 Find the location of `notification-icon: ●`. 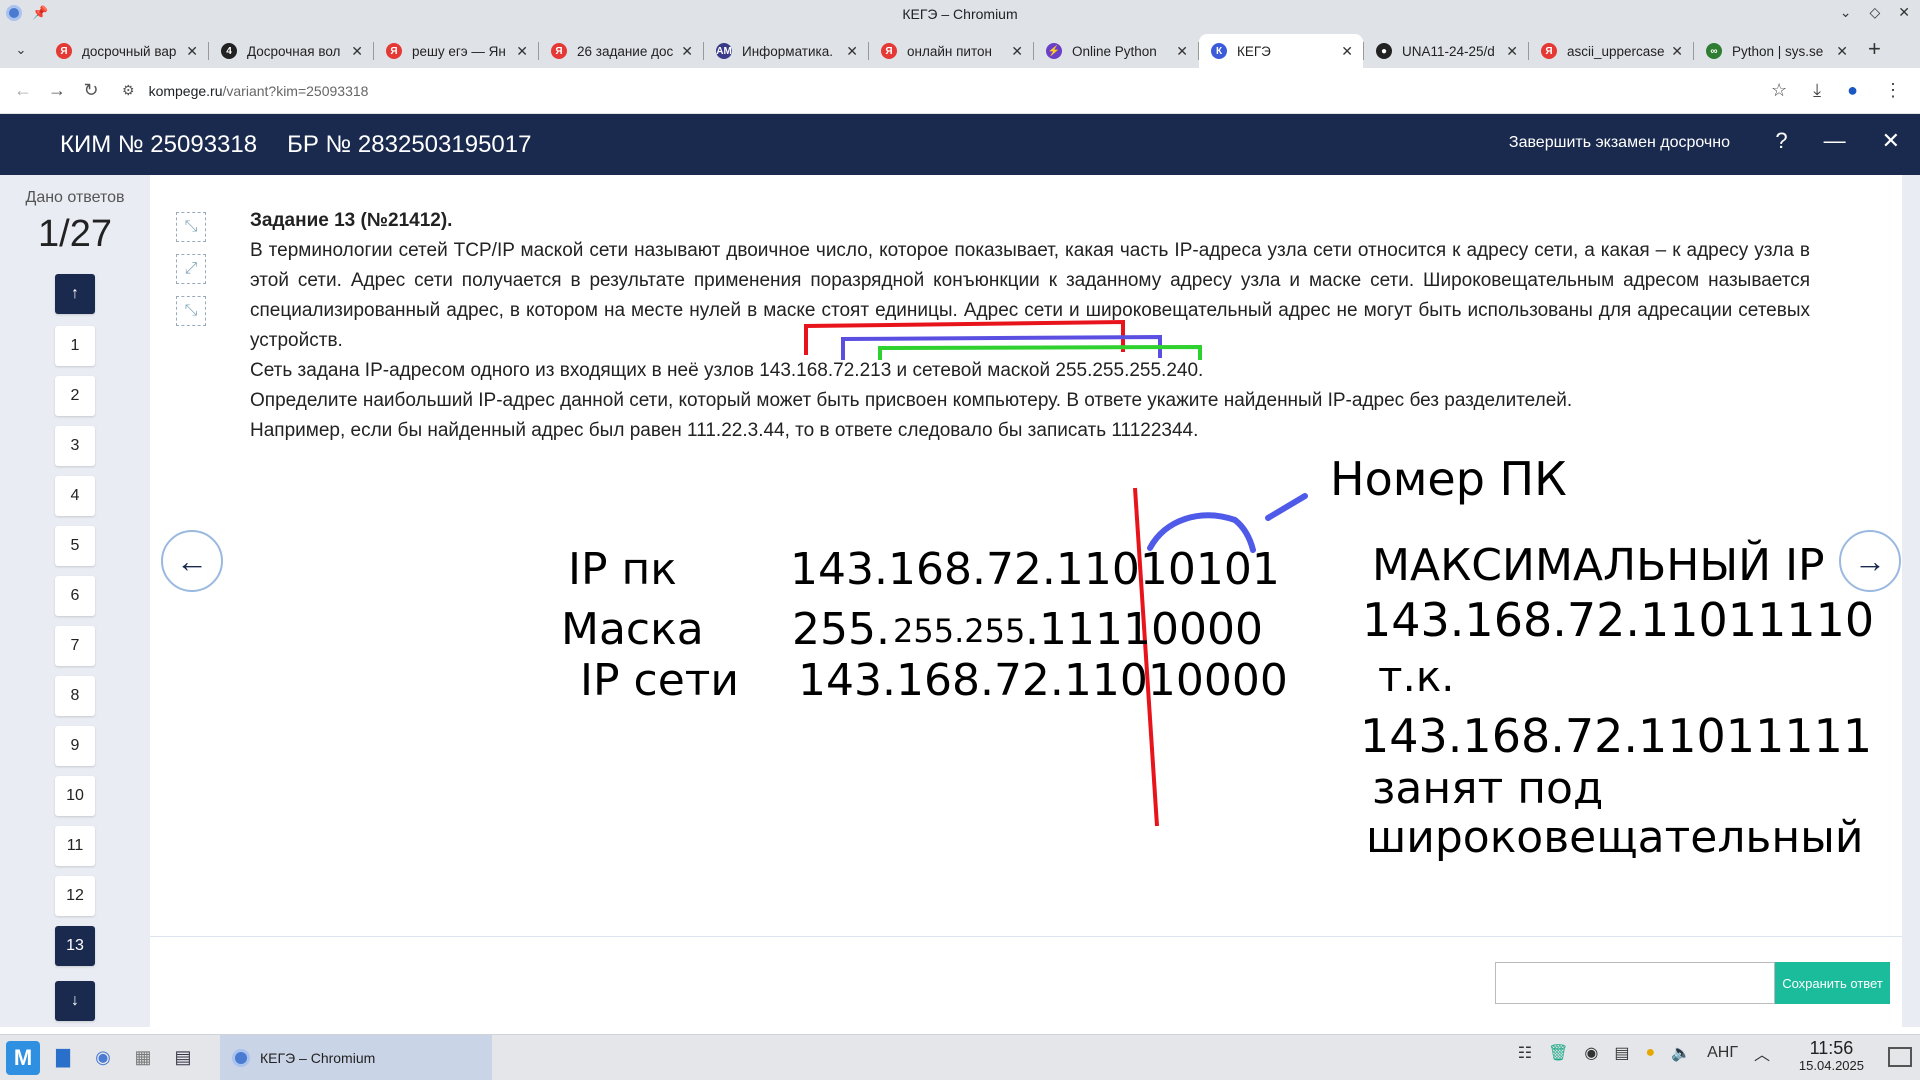

notification-icon: ● is located at coordinates (1651, 1053).